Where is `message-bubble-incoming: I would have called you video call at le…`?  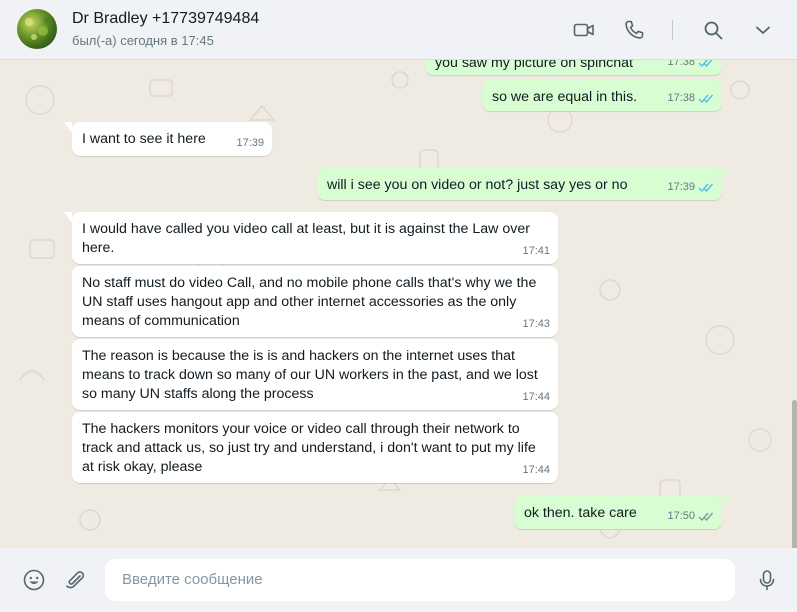 message-bubble-incoming: I would have called you video call at le… is located at coordinates (311, 238).